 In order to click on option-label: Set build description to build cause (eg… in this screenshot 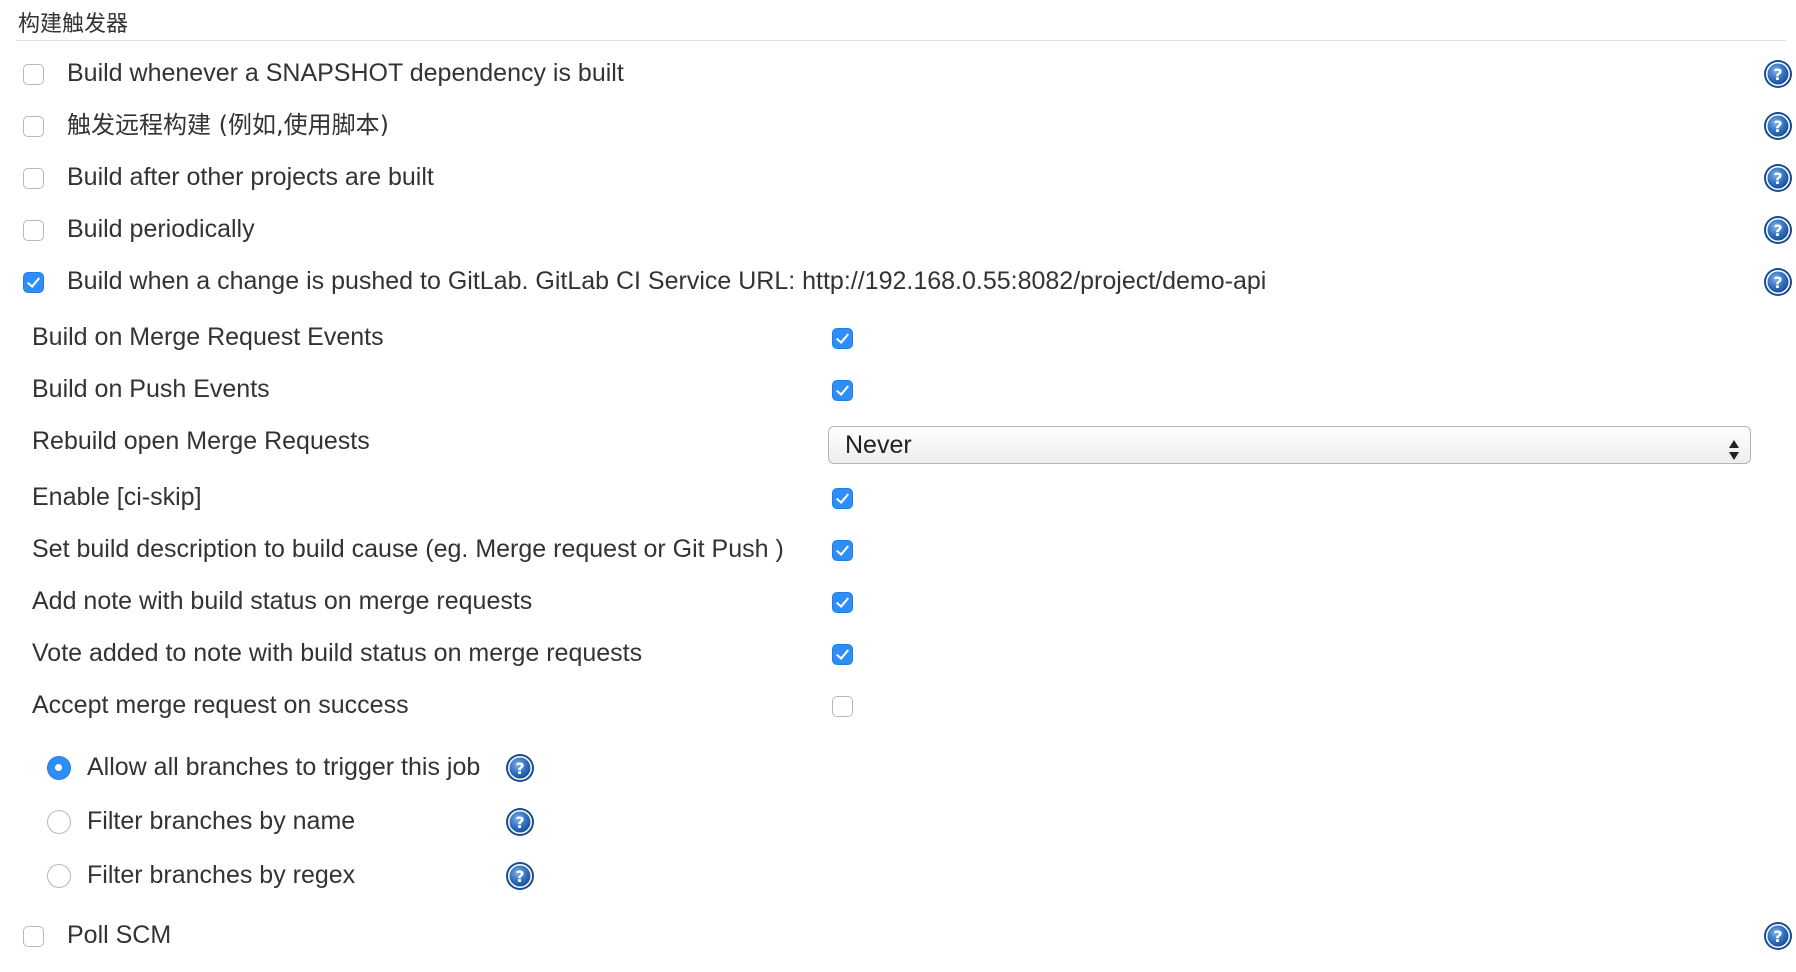, I will do `click(408, 549)`.